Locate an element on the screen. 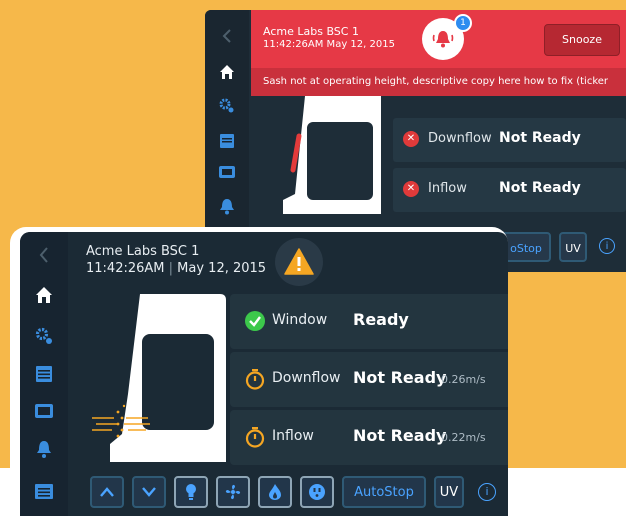 The width and height of the screenshot is (626, 516). settings-icon is located at coordinates (44, 336).